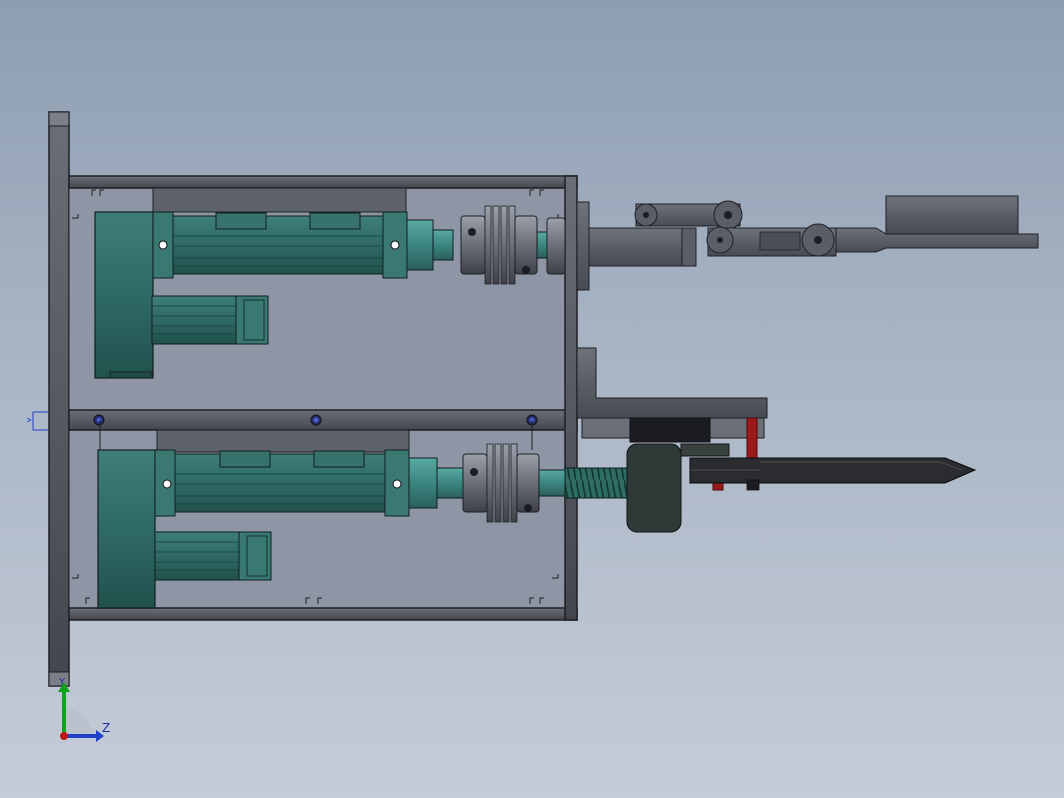 This screenshot has width=1064, height=798. Describe the element at coordinates (81, 712) in the screenshot. I see `coordinate-triad` at that location.